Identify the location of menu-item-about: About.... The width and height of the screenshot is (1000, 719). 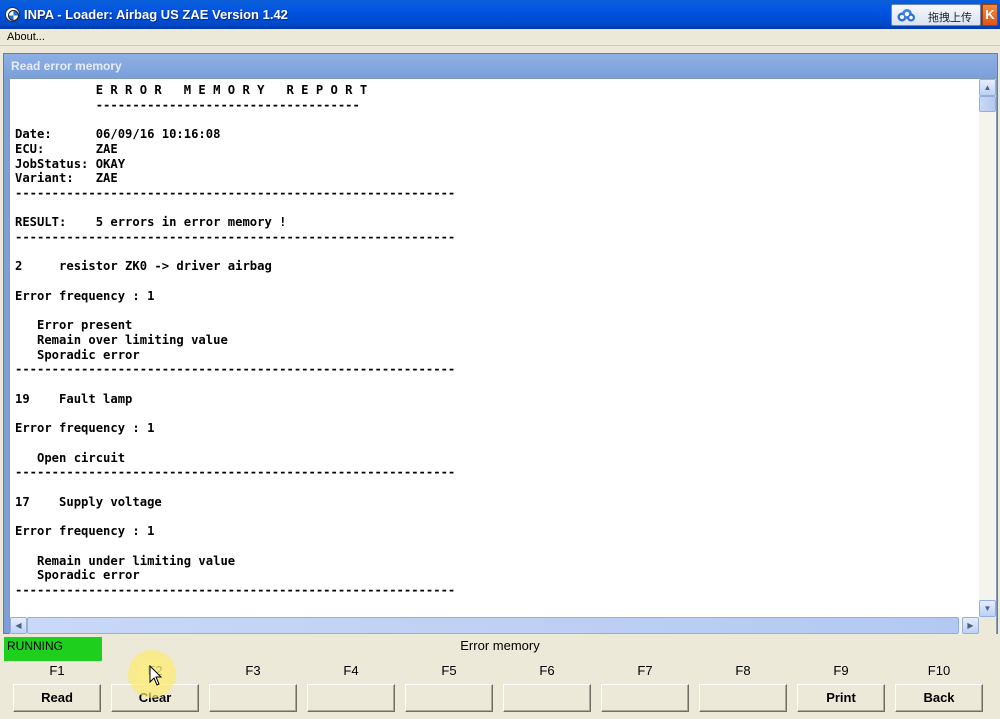
(26, 37).